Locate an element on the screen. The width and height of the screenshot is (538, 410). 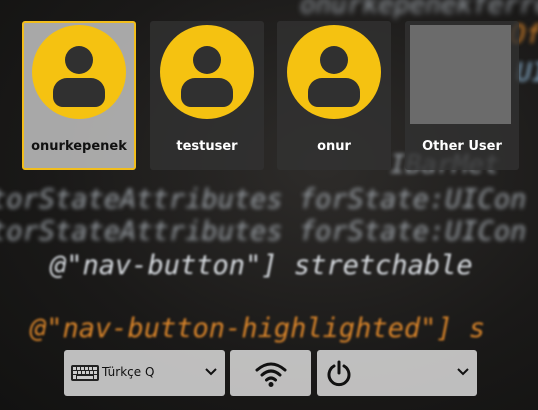
power-menu-button is located at coordinates (397, 373).